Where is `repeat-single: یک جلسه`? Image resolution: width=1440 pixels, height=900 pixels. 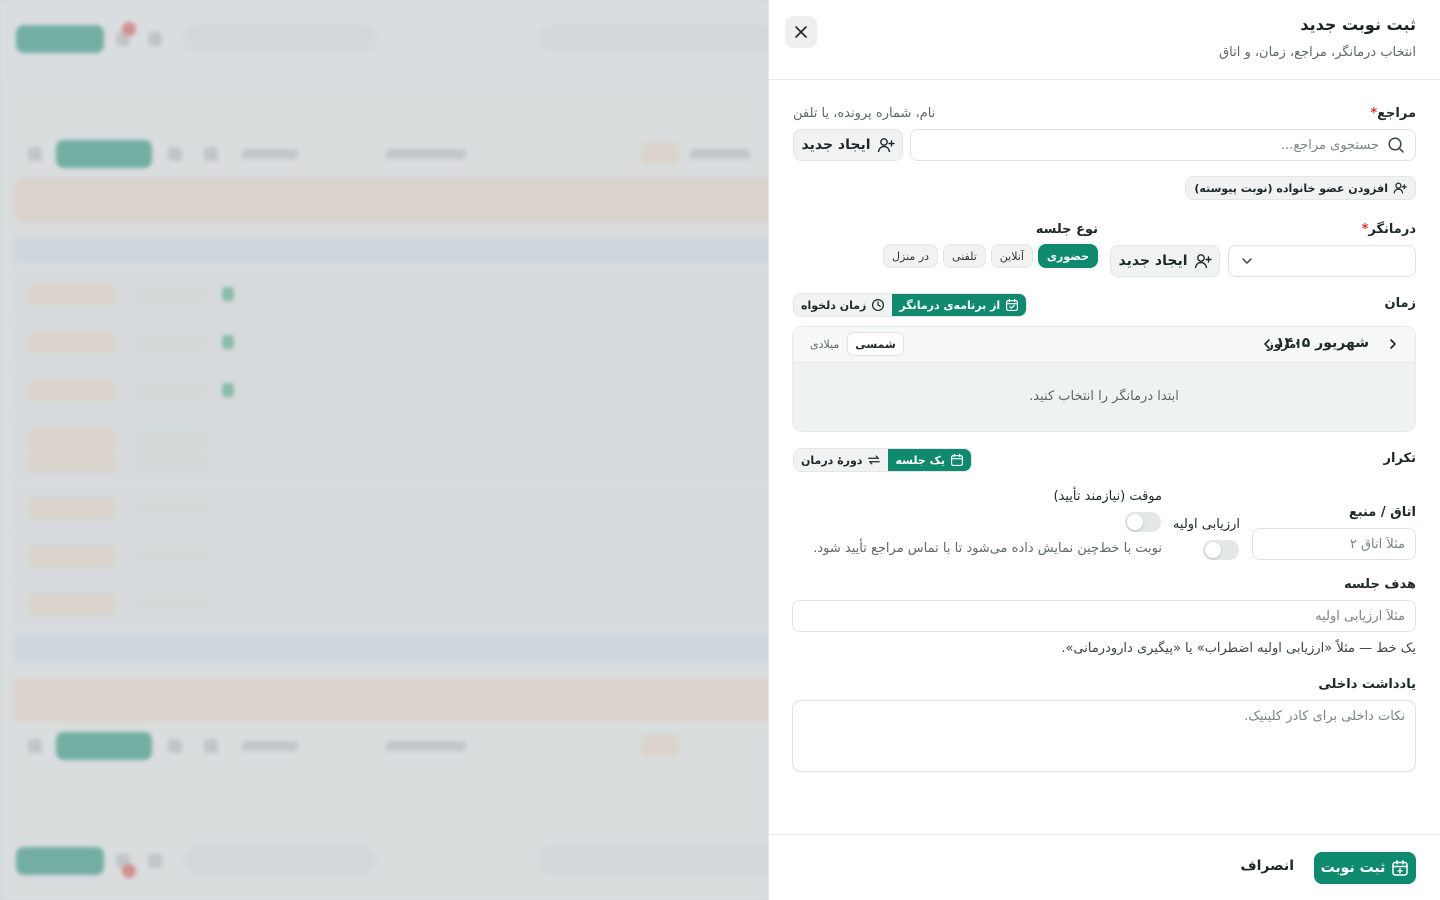 repeat-single: یک جلسه is located at coordinates (929, 460).